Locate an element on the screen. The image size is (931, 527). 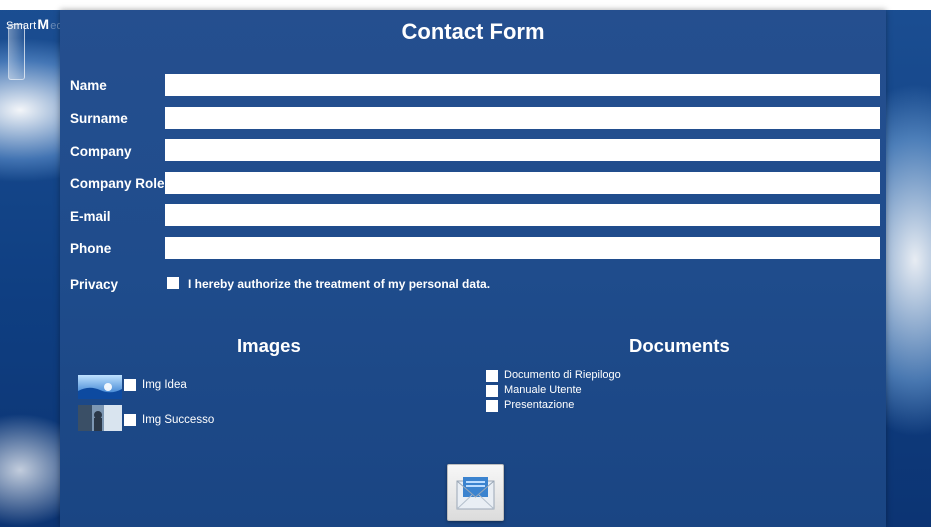
img-successo-checkbox is located at coordinates (130, 420).